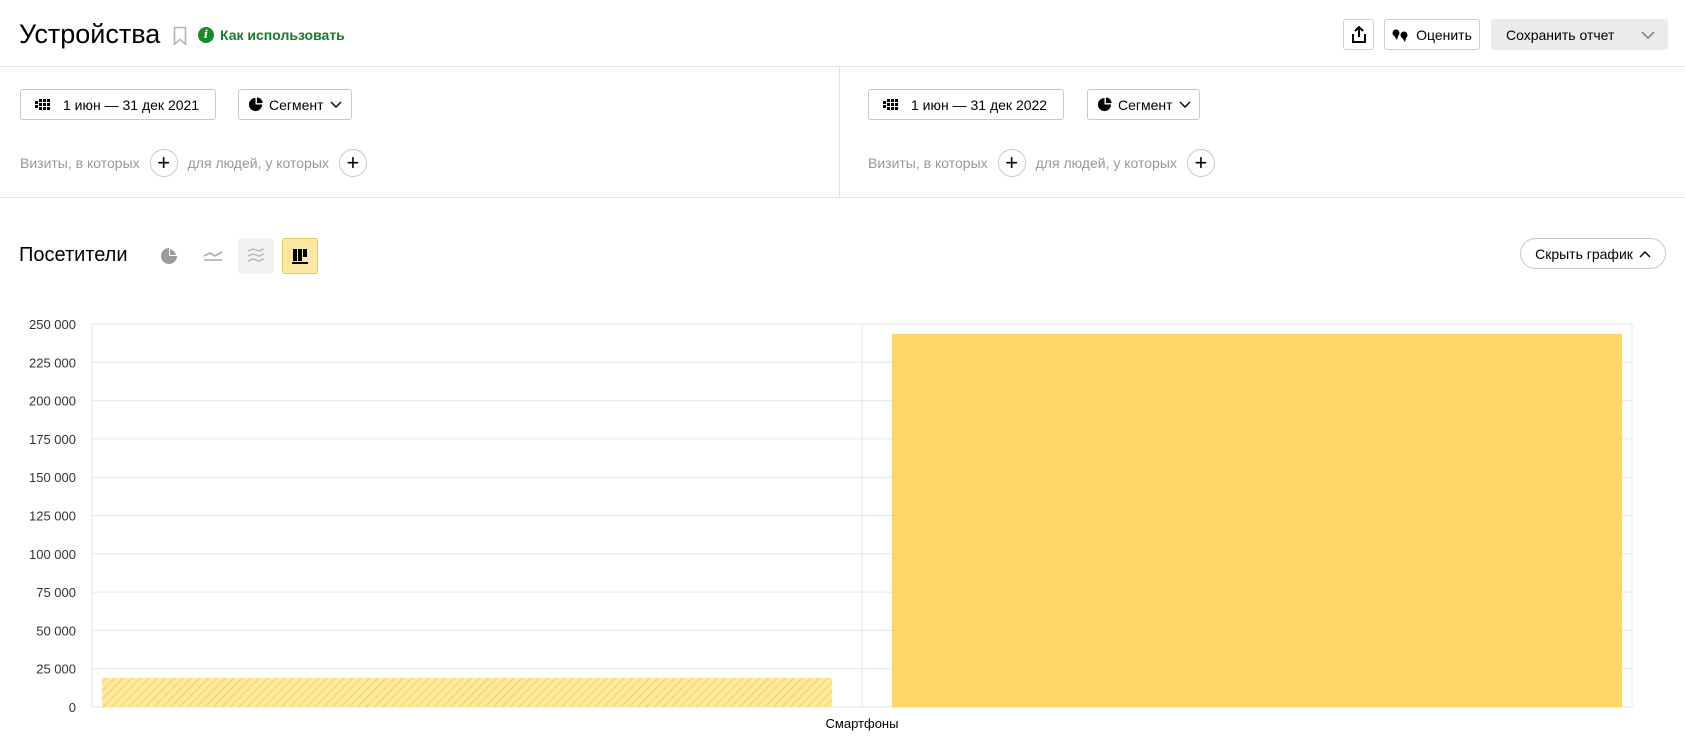  What do you see at coordinates (1444, 34) in the screenshot?
I see `rate-label: Оценить` at bounding box center [1444, 34].